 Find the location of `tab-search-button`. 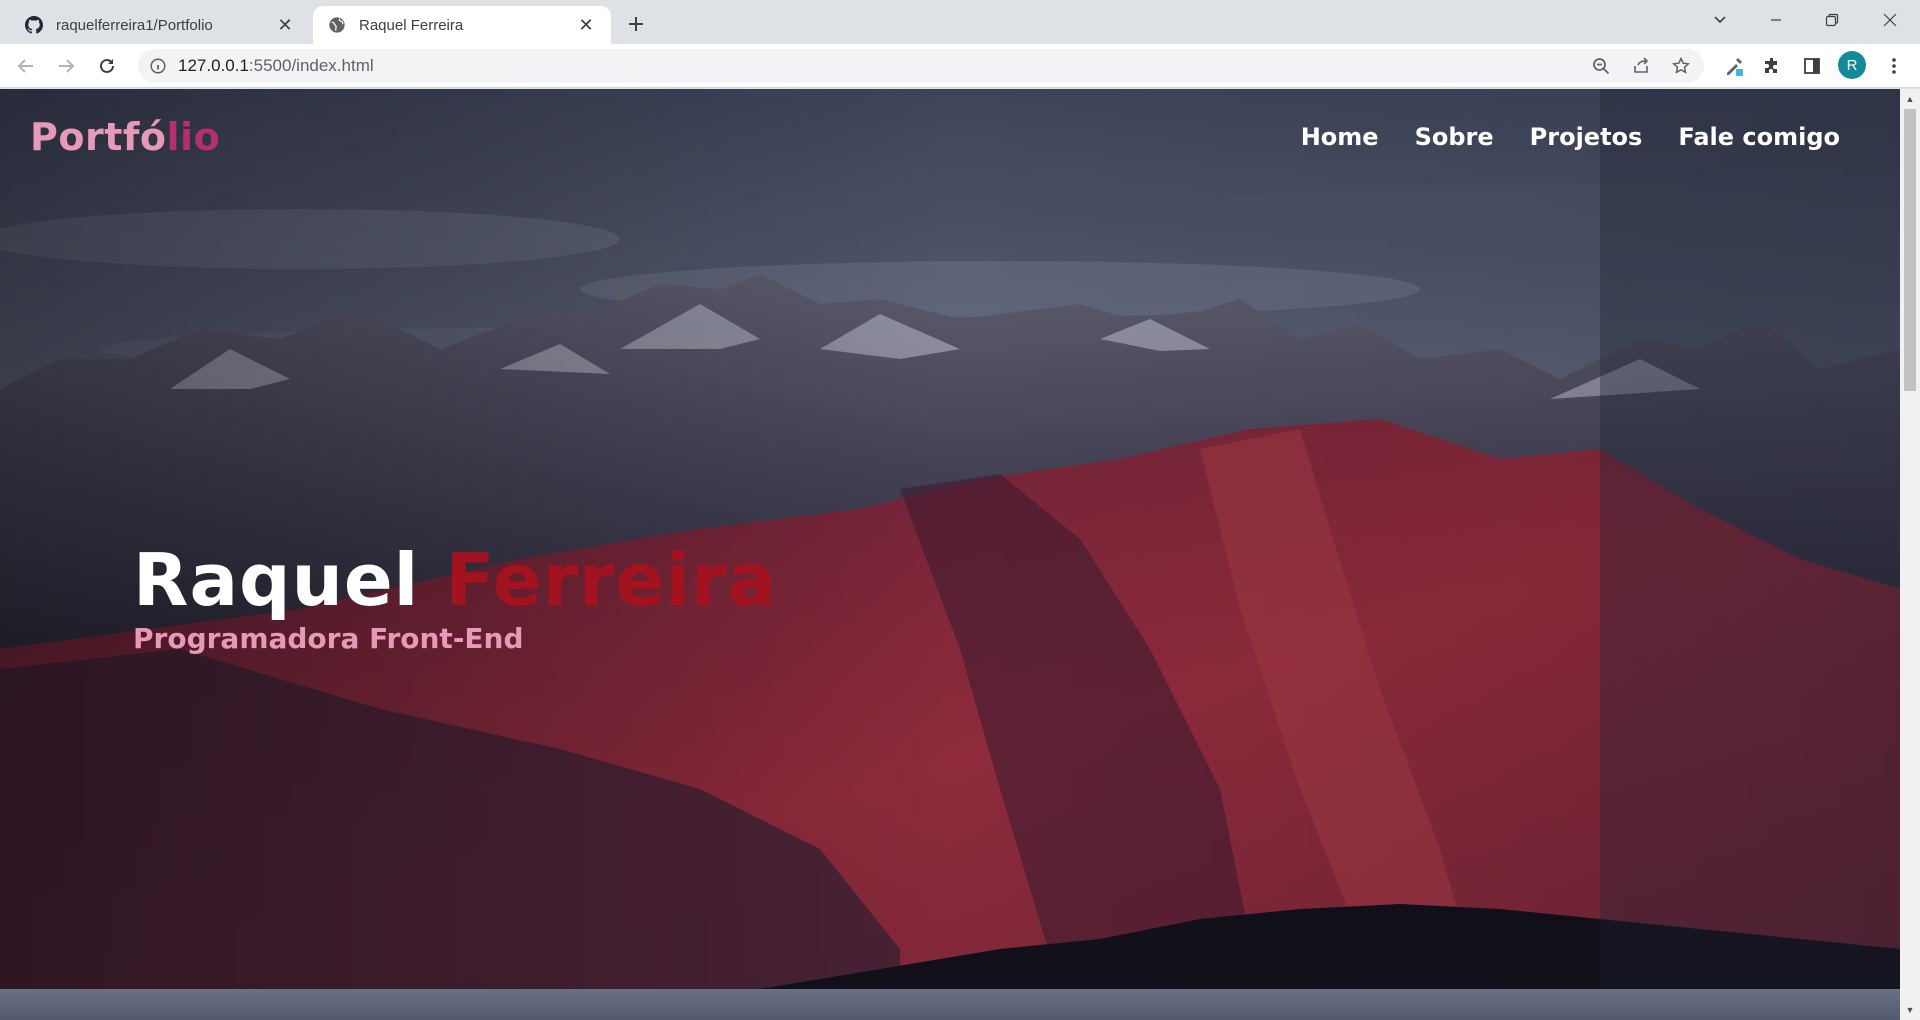

tab-search-button is located at coordinates (1720, 20).